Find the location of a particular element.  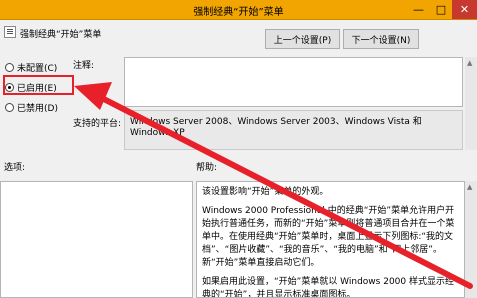

radio-label-disabled: 已禁用(D) is located at coordinates (37, 109).